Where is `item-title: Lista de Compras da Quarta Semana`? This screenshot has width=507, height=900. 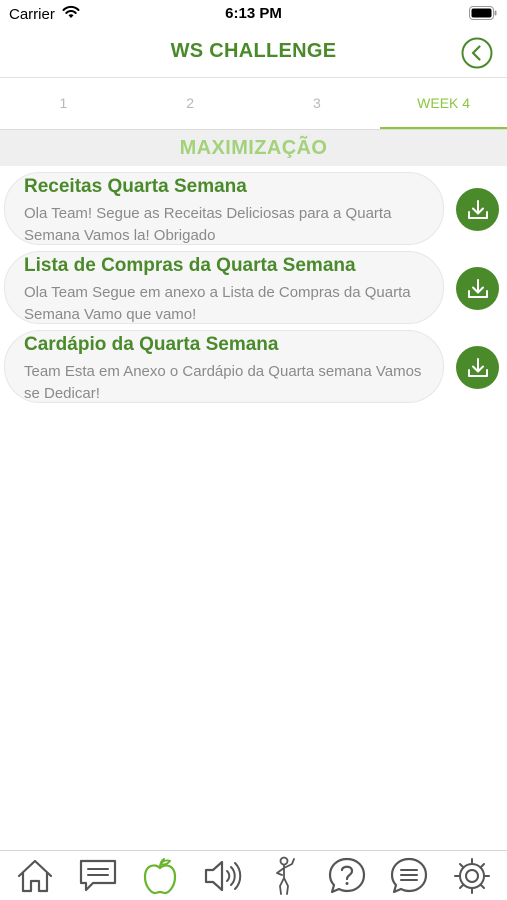 item-title: Lista de Compras da Quarta Semana is located at coordinates (190, 265).